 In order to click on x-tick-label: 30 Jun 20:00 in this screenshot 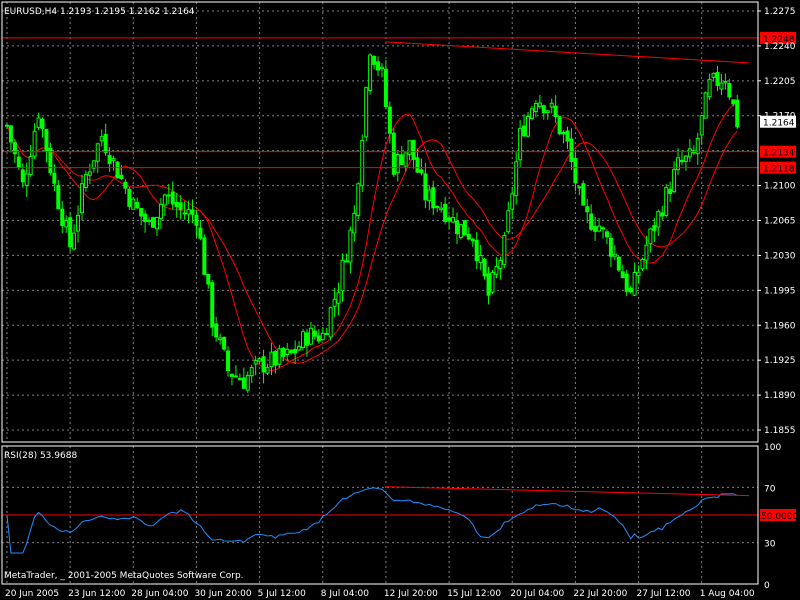, I will do `click(222, 594)`.